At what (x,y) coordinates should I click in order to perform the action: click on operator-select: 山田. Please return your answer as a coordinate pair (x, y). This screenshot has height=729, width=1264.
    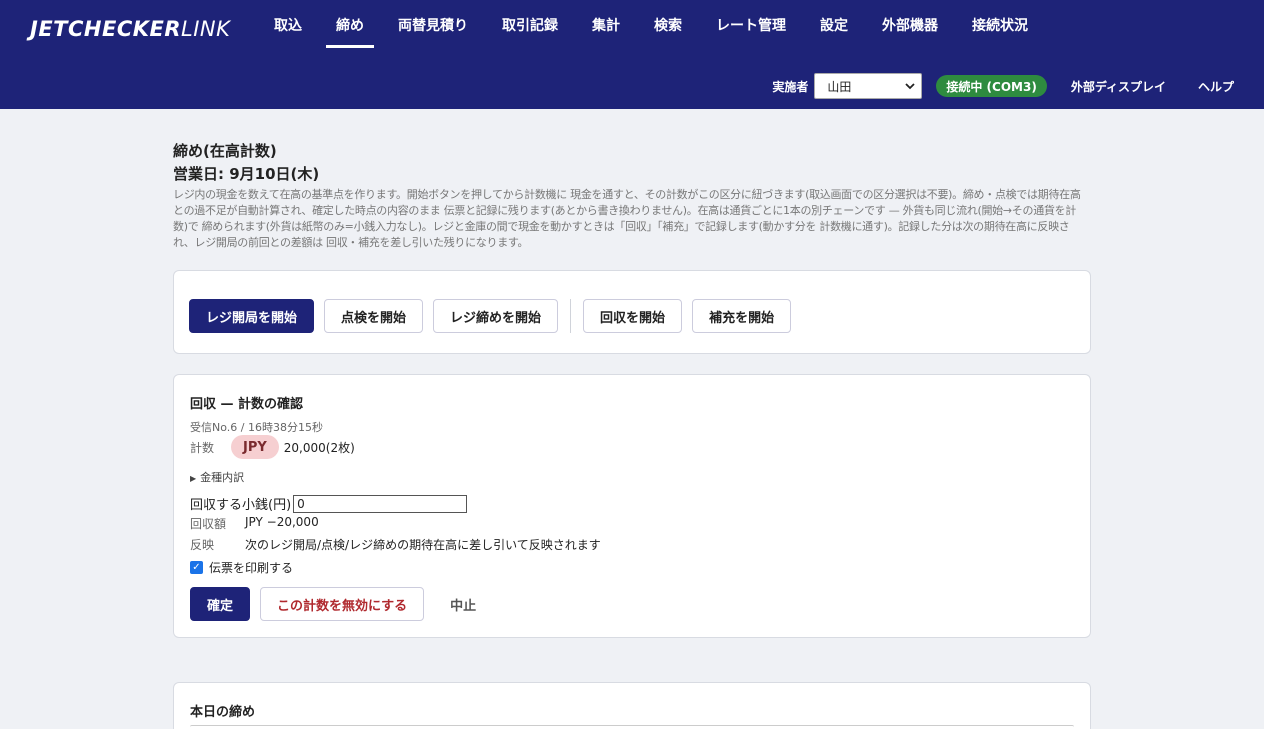
    Looking at the image, I should click on (868, 86).